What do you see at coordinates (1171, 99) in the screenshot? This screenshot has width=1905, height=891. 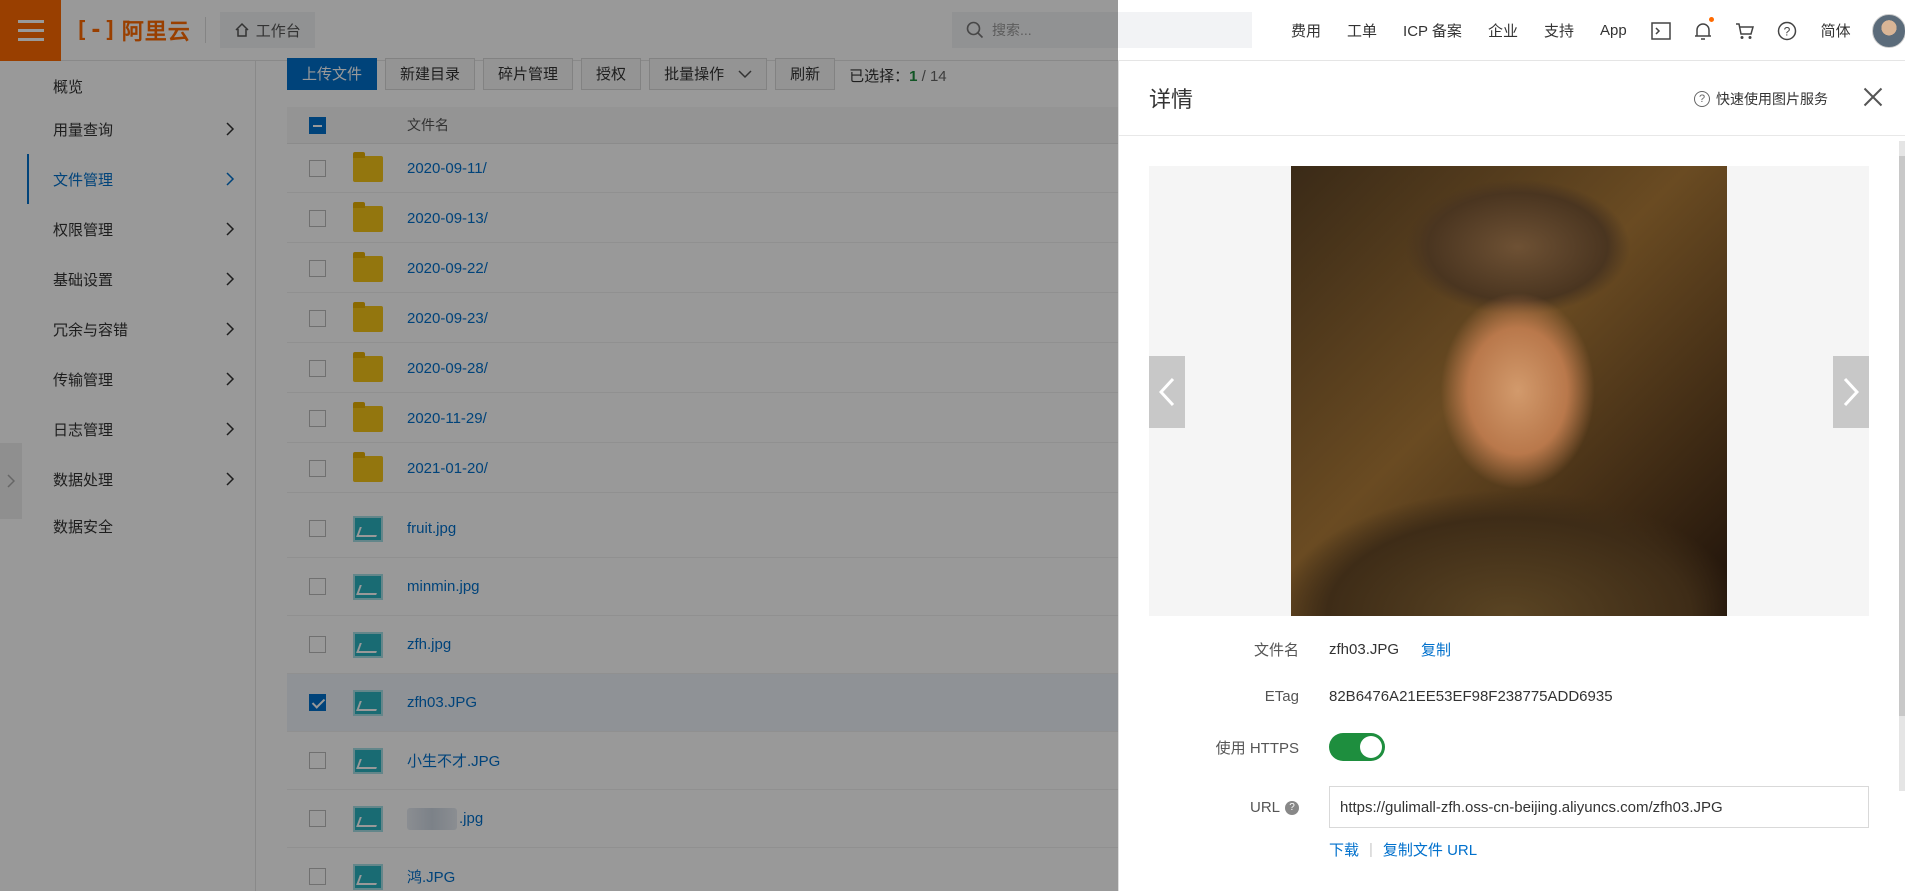 I see `drawer-title: 详情` at bounding box center [1171, 99].